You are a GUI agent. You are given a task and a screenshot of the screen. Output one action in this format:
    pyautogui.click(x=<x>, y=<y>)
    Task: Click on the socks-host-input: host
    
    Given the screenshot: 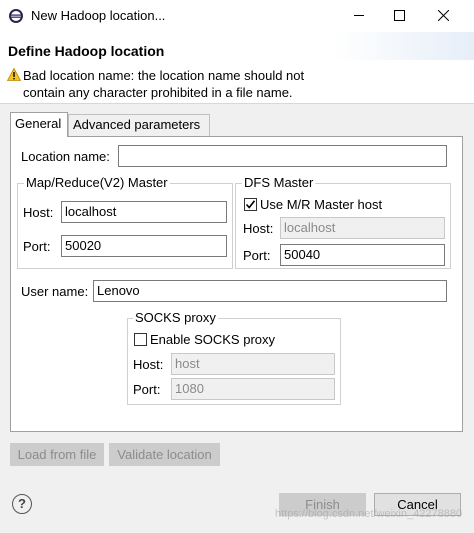 What is the action you would take?
    pyautogui.click(x=253, y=364)
    